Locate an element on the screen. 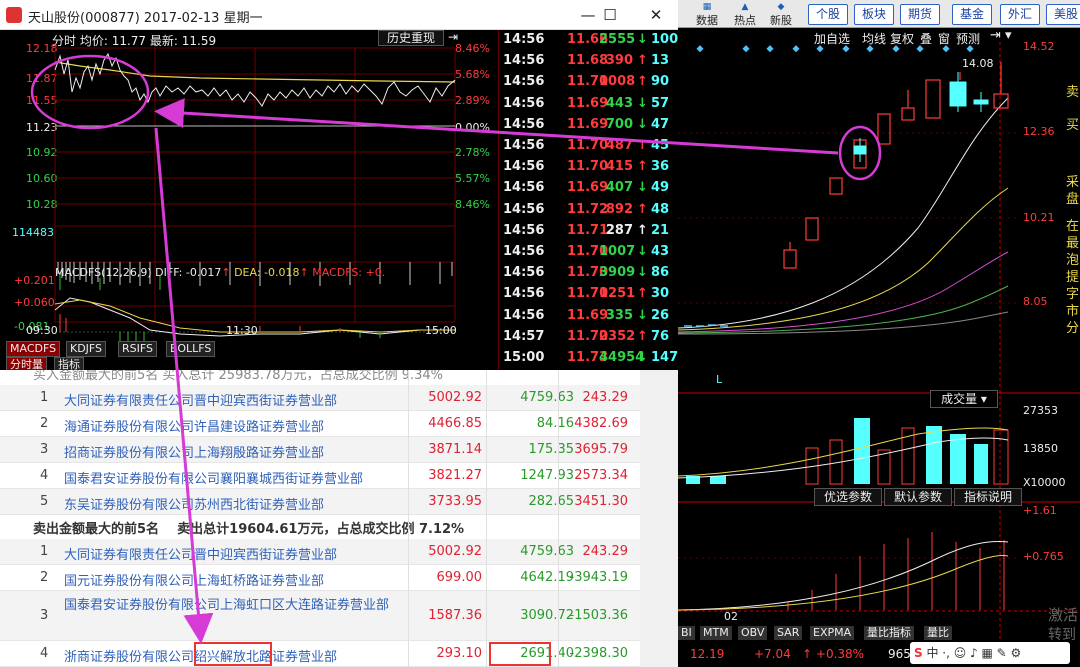 The image size is (1080, 667). row-index: 3 is located at coordinates (44, 615).